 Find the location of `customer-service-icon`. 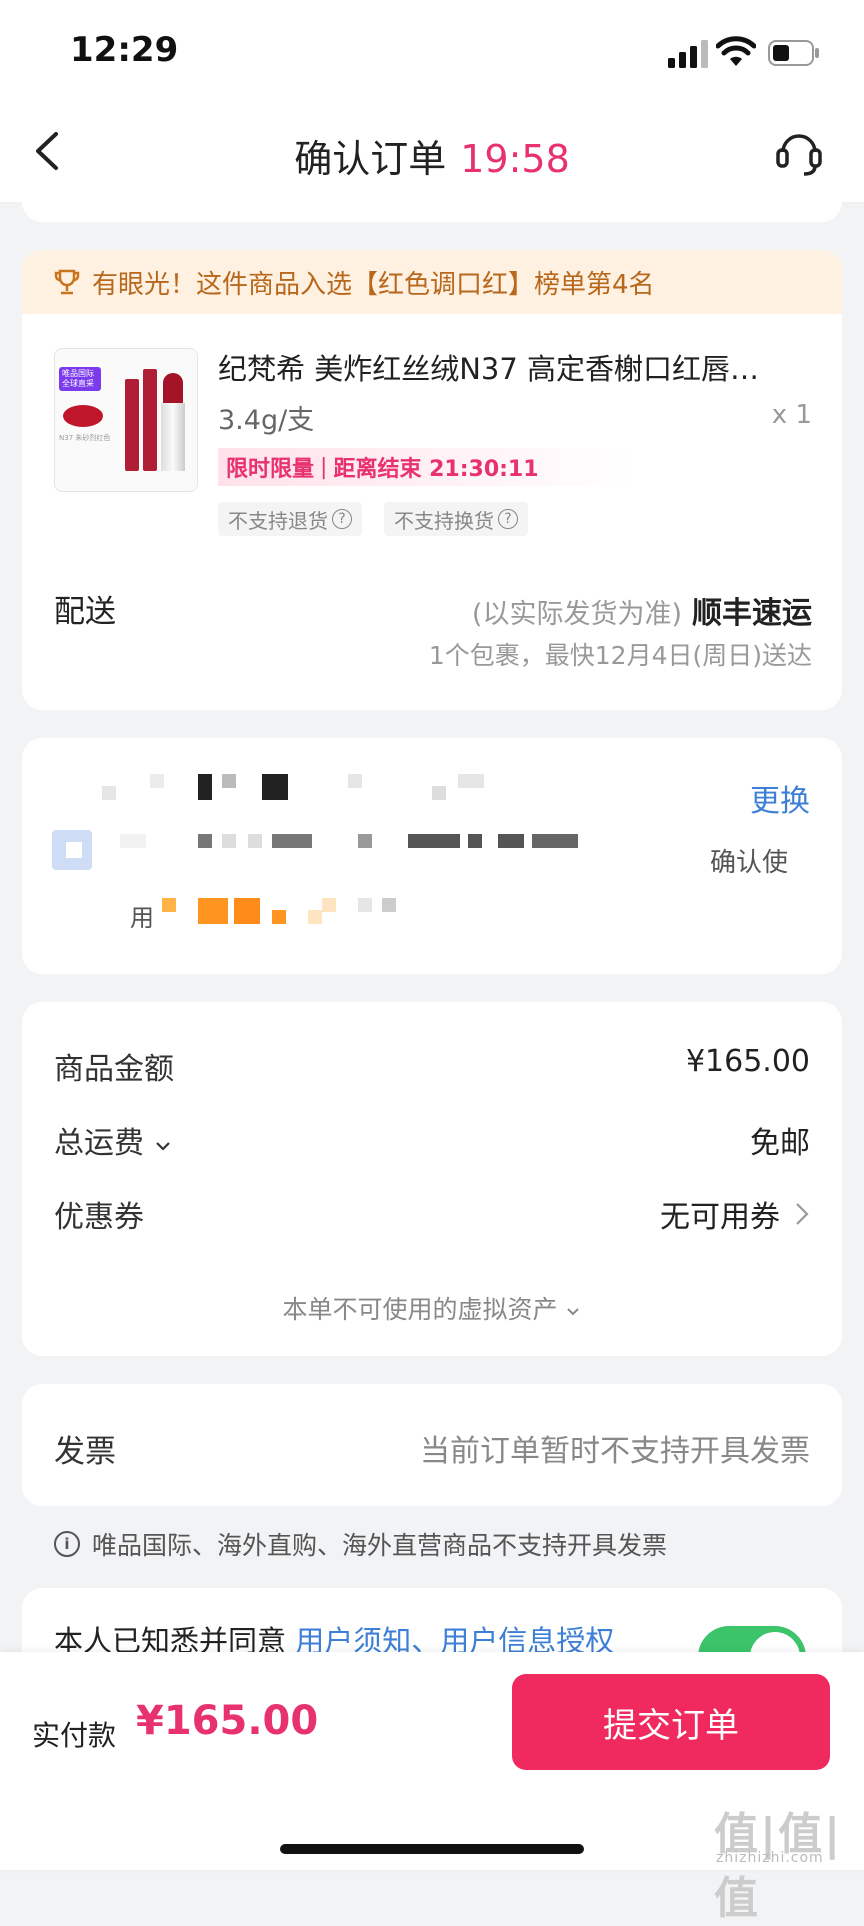

customer-service-icon is located at coordinates (799, 152).